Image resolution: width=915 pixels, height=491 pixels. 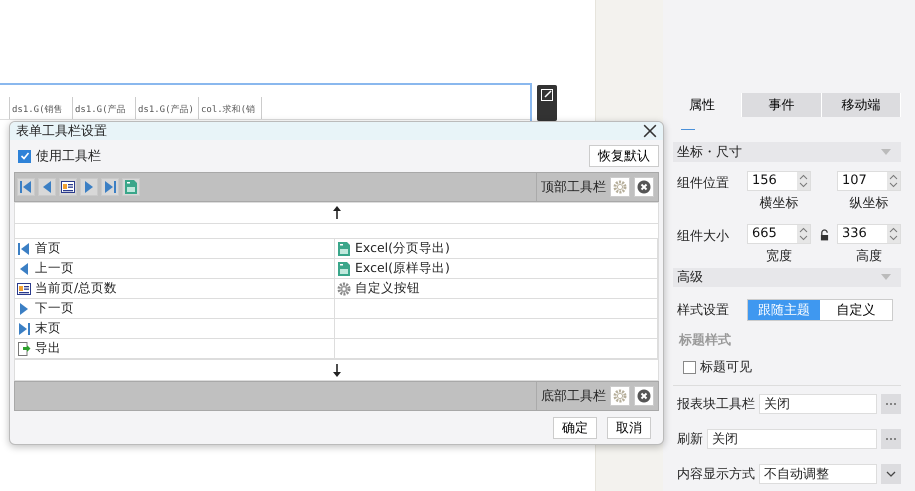 What do you see at coordinates (68, 156) in the screenshot?
I see `checkbox-label: 使用工具栏` at bounding box center [68, 156].